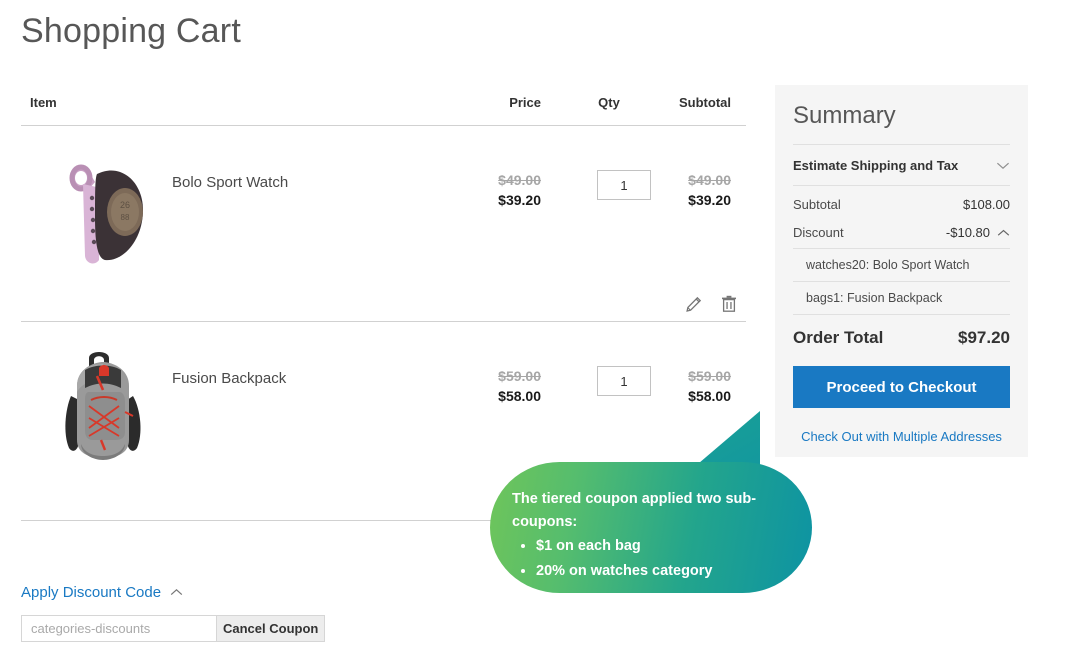  What do you see at coordinates (229, 378) in the screenshot?
I see `product-name: Fusion Backpack` at bounding box center [229, 378].